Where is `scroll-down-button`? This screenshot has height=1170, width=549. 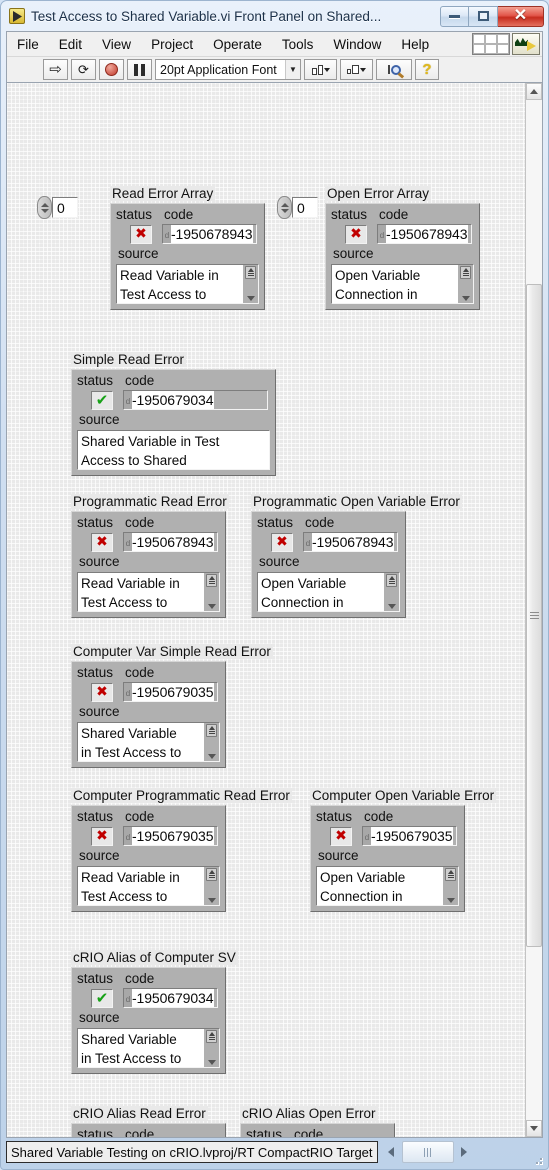
scroll-down-button is located at coordinates (534, 1128).